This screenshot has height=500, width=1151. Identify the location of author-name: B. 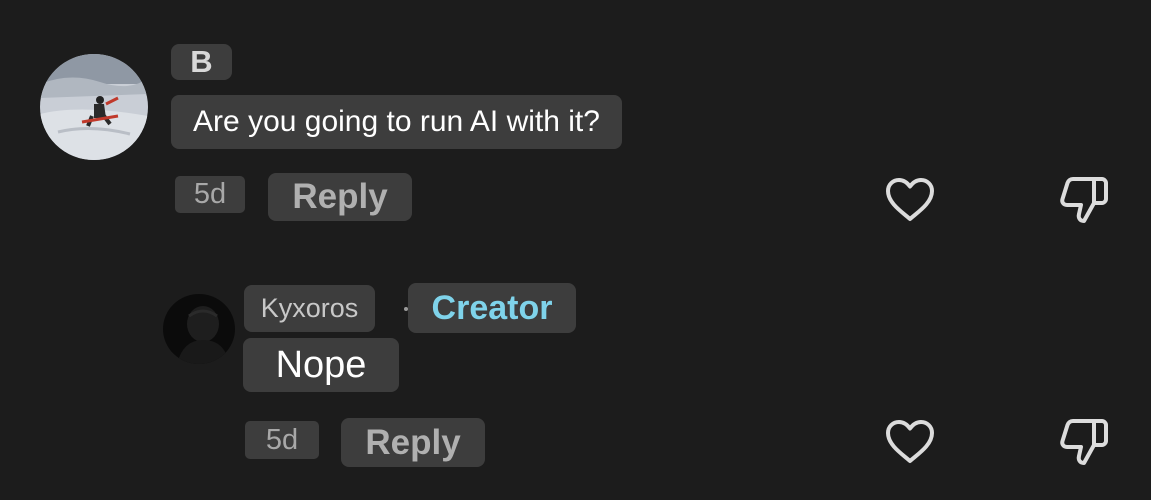
(201, 61).